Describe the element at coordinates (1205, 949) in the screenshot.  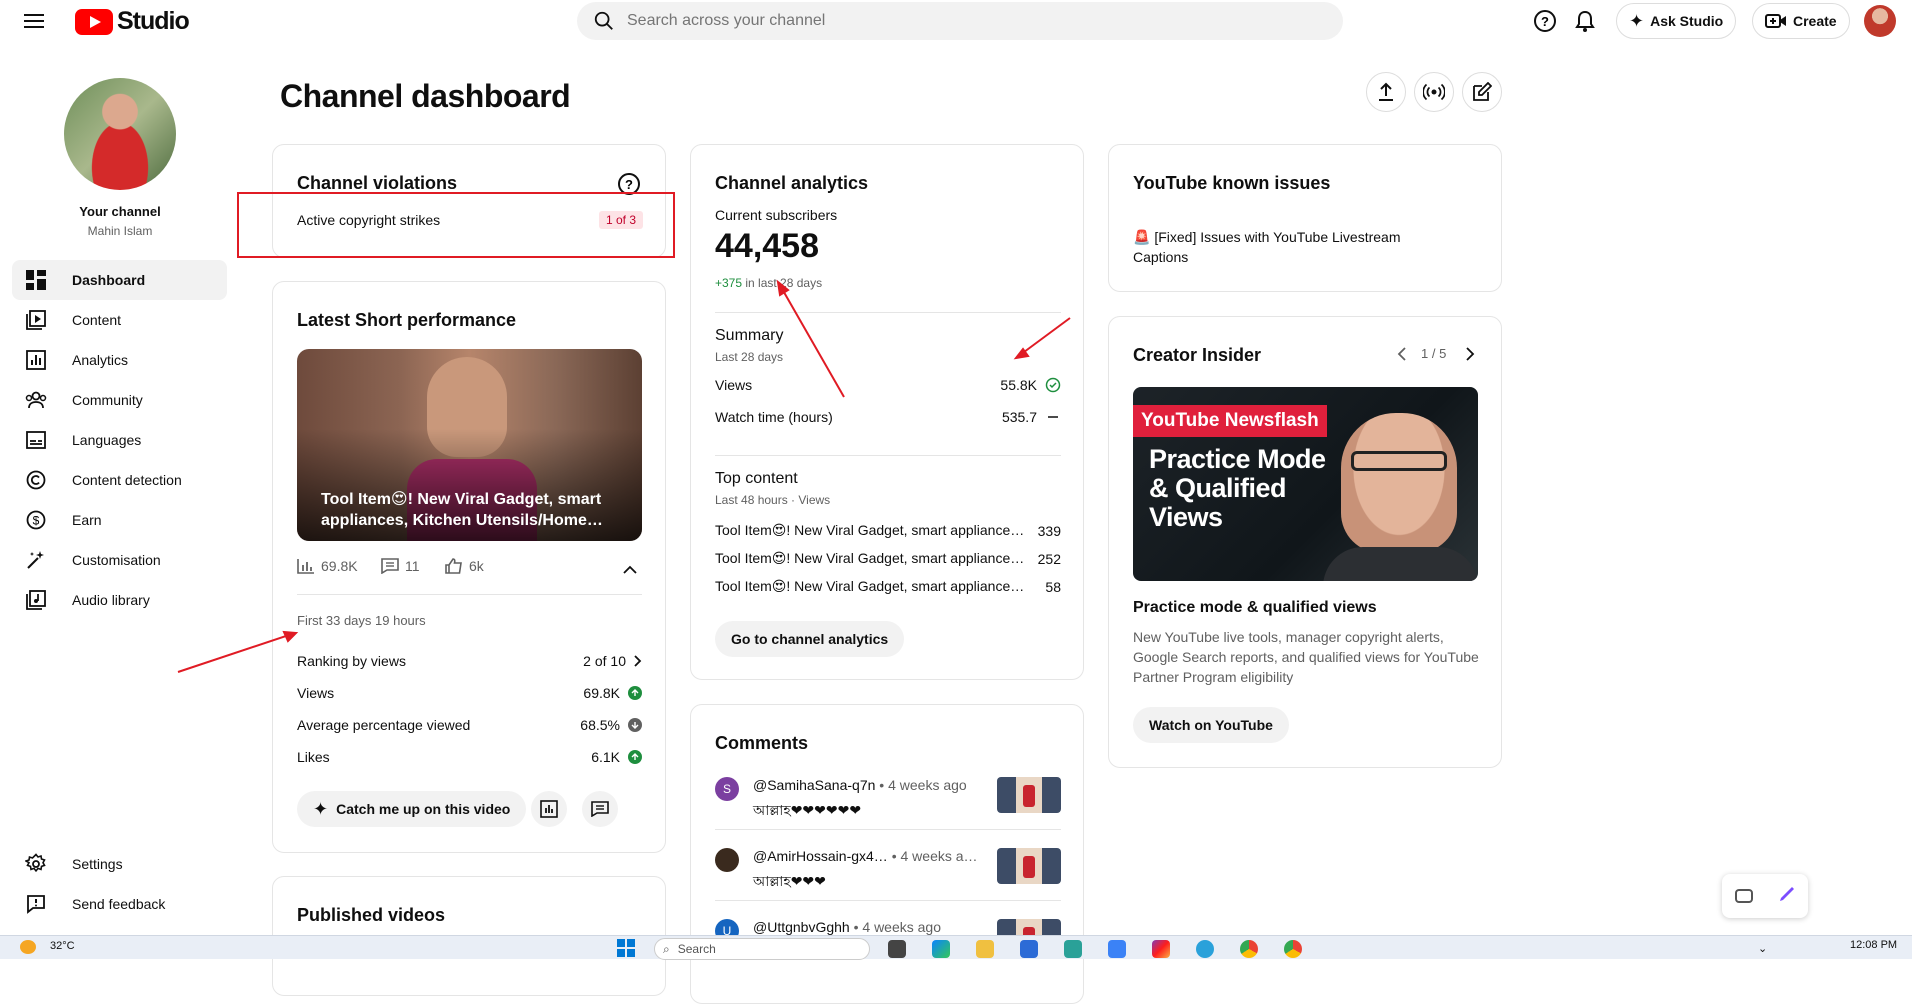
I see `telegram-icon` at that location.